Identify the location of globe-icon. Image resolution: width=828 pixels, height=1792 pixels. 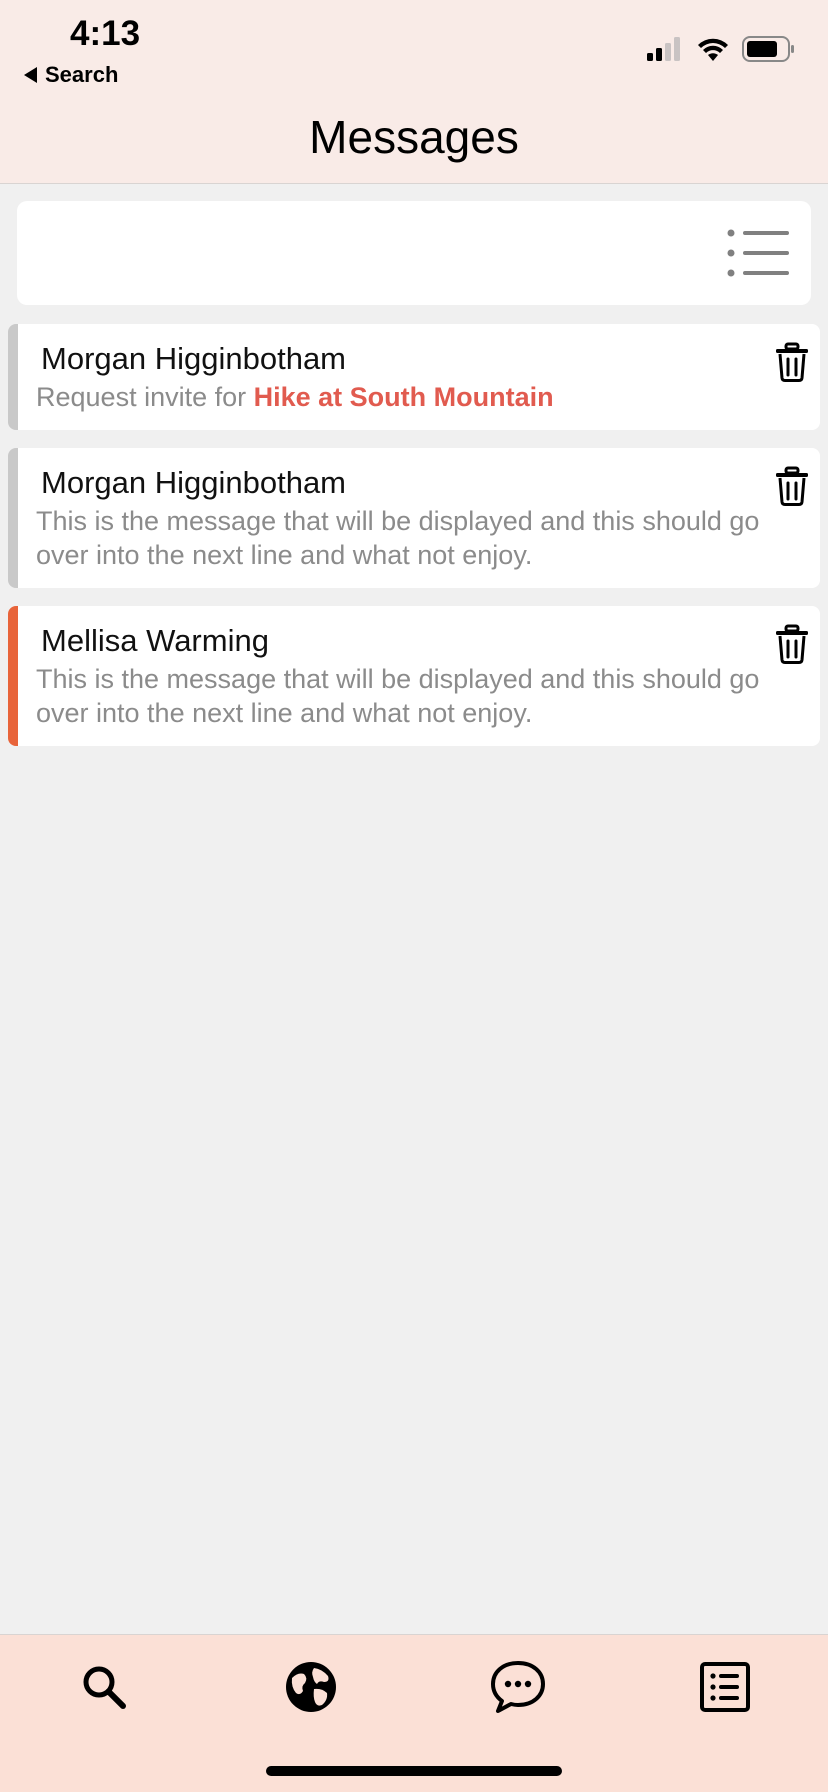
(311, 1687).